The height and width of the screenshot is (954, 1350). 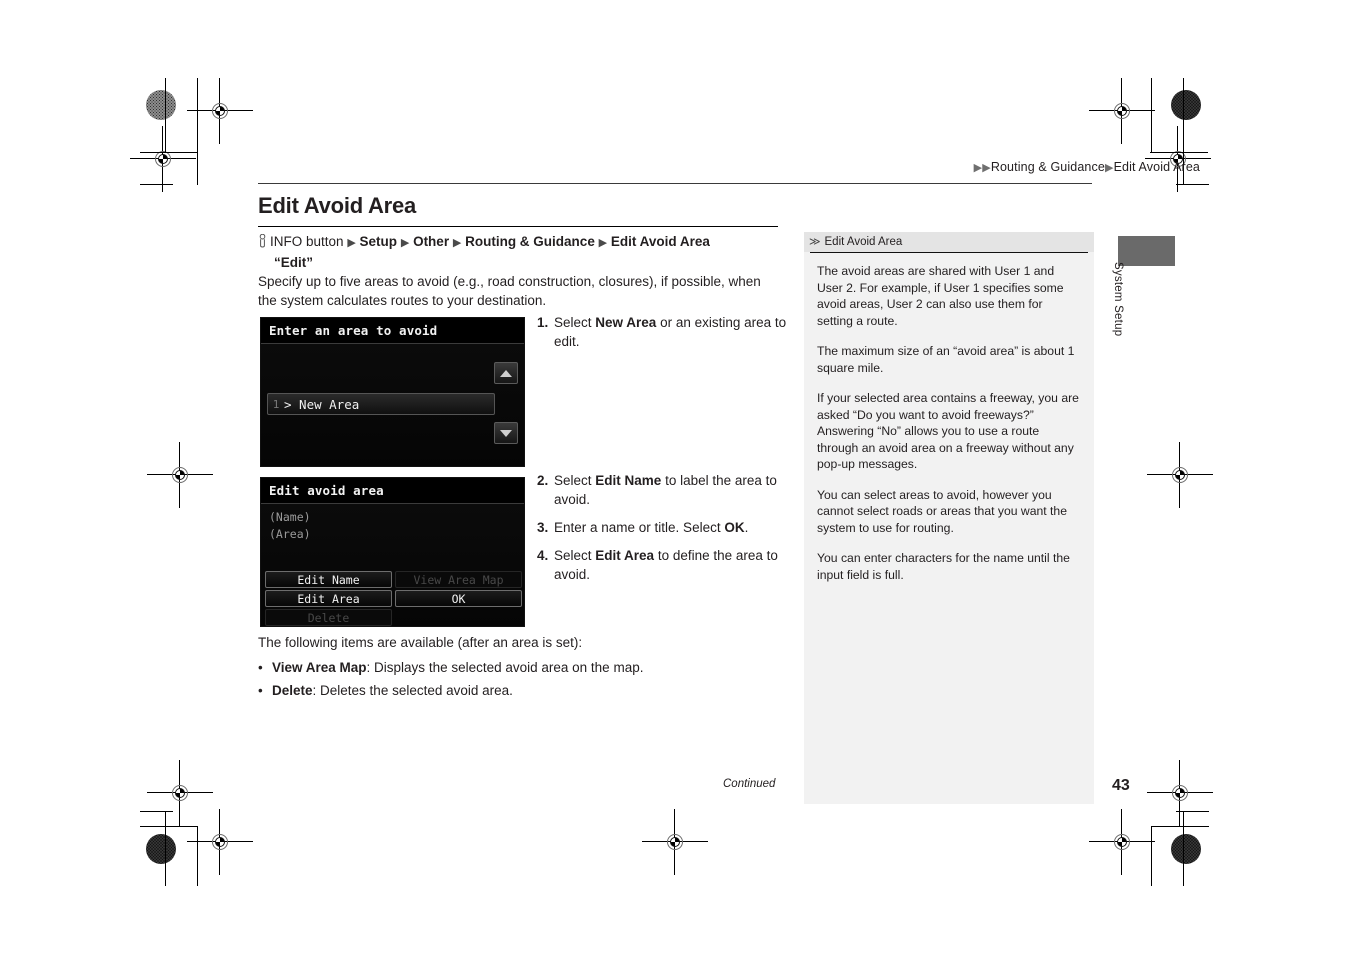 What do you see at coordinates (530, 241) in the screenshot?
I see `nav-item-routing-guidance: Routing & Guidance` at bounding box center [530, 241].